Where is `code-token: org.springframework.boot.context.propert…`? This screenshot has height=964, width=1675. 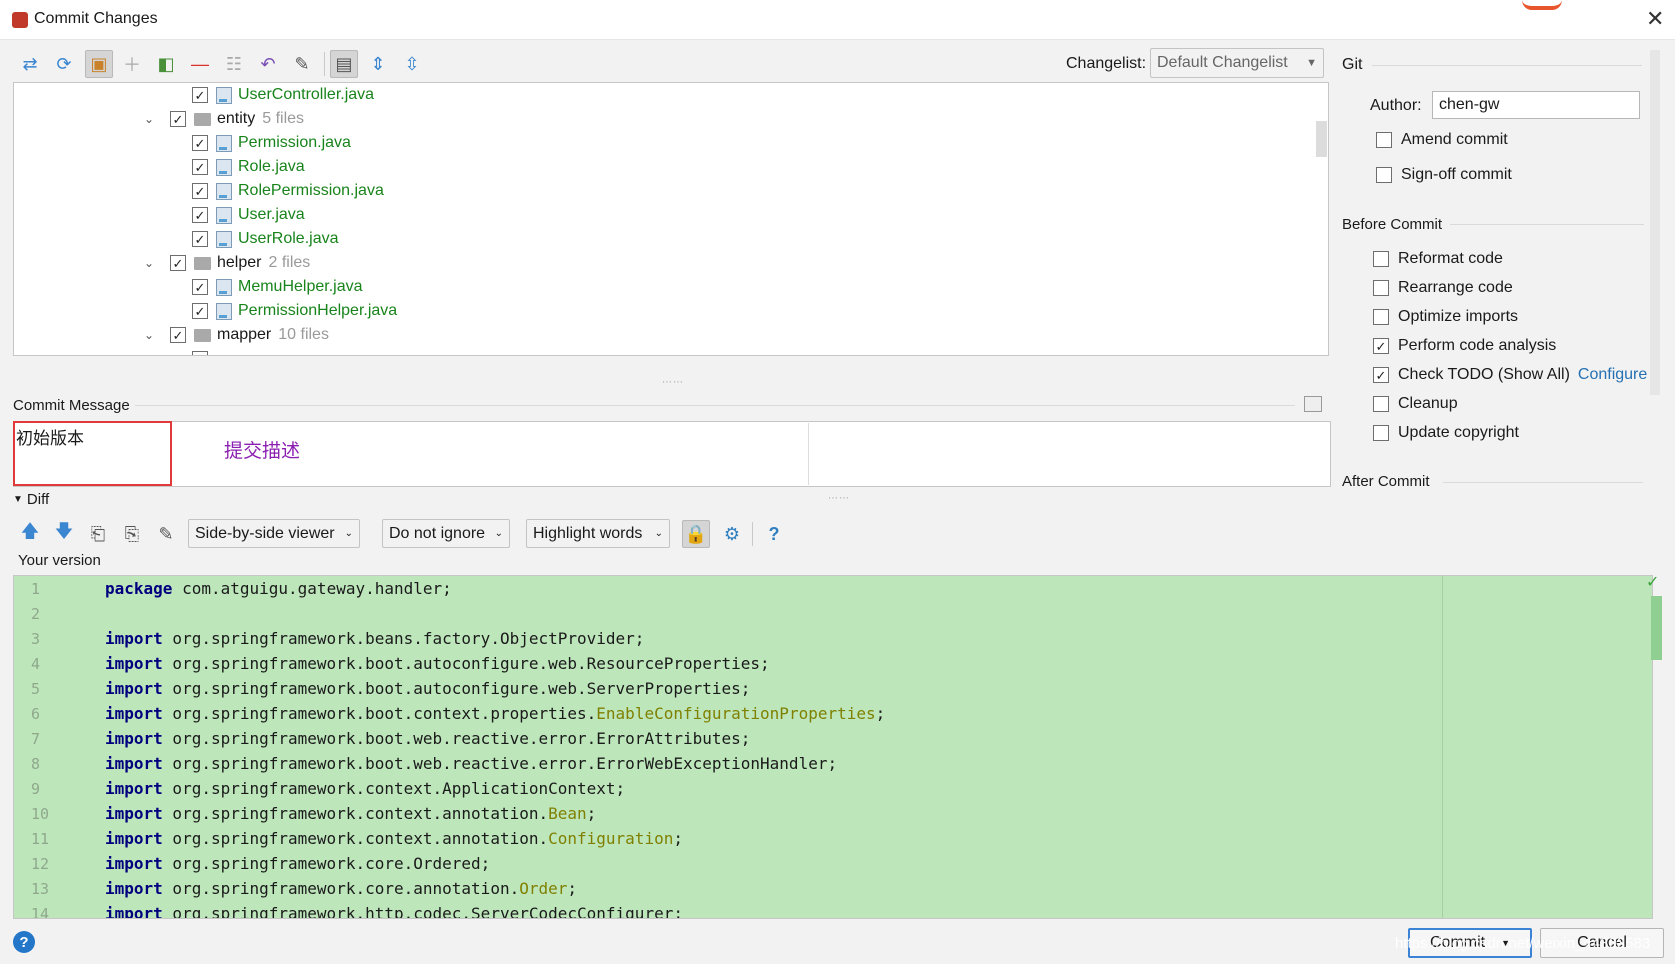
code-token: org.springframework.boot.context.propert… is located at coordinates (379, 713).